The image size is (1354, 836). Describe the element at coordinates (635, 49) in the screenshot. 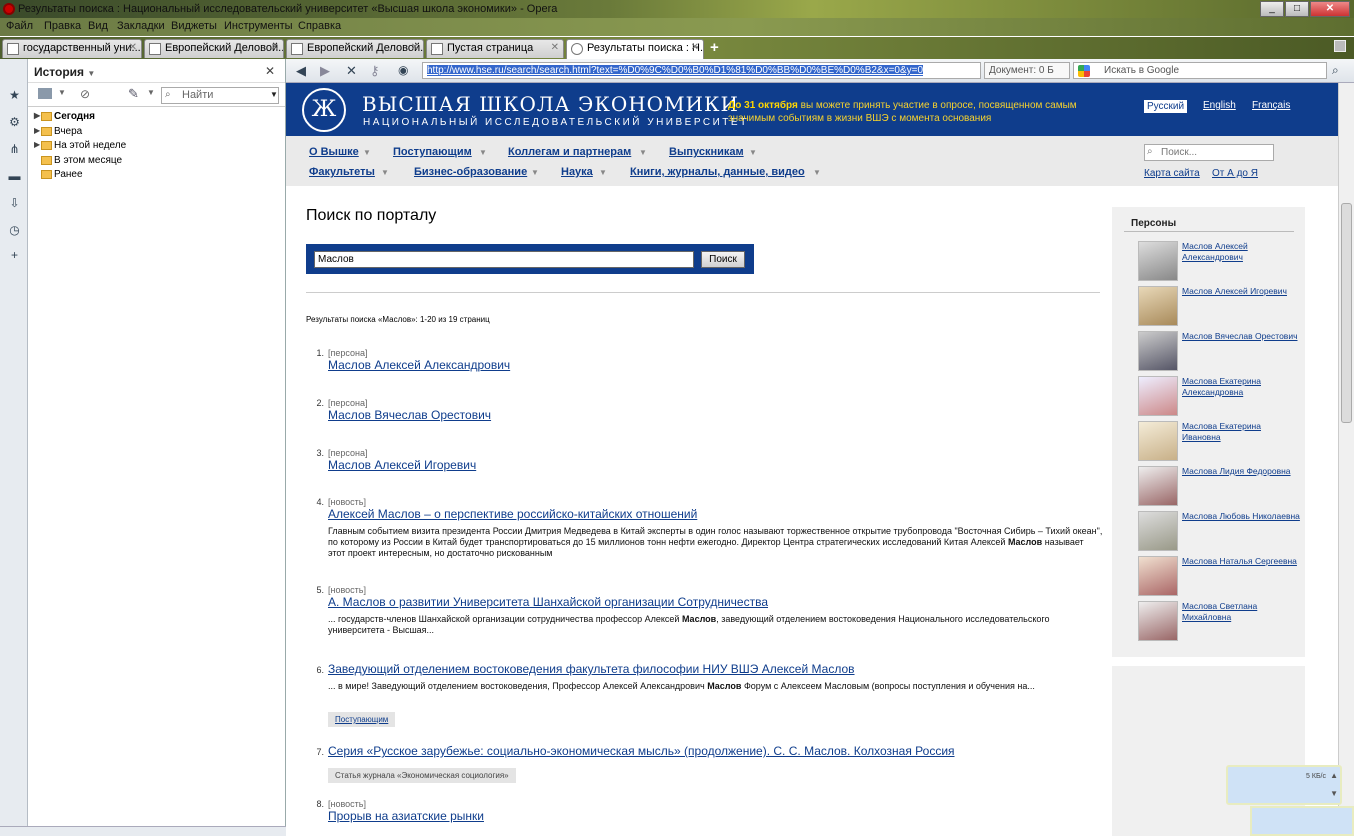

I see `tab-5-active: Результаты поиска : Н... ✕` at that location.